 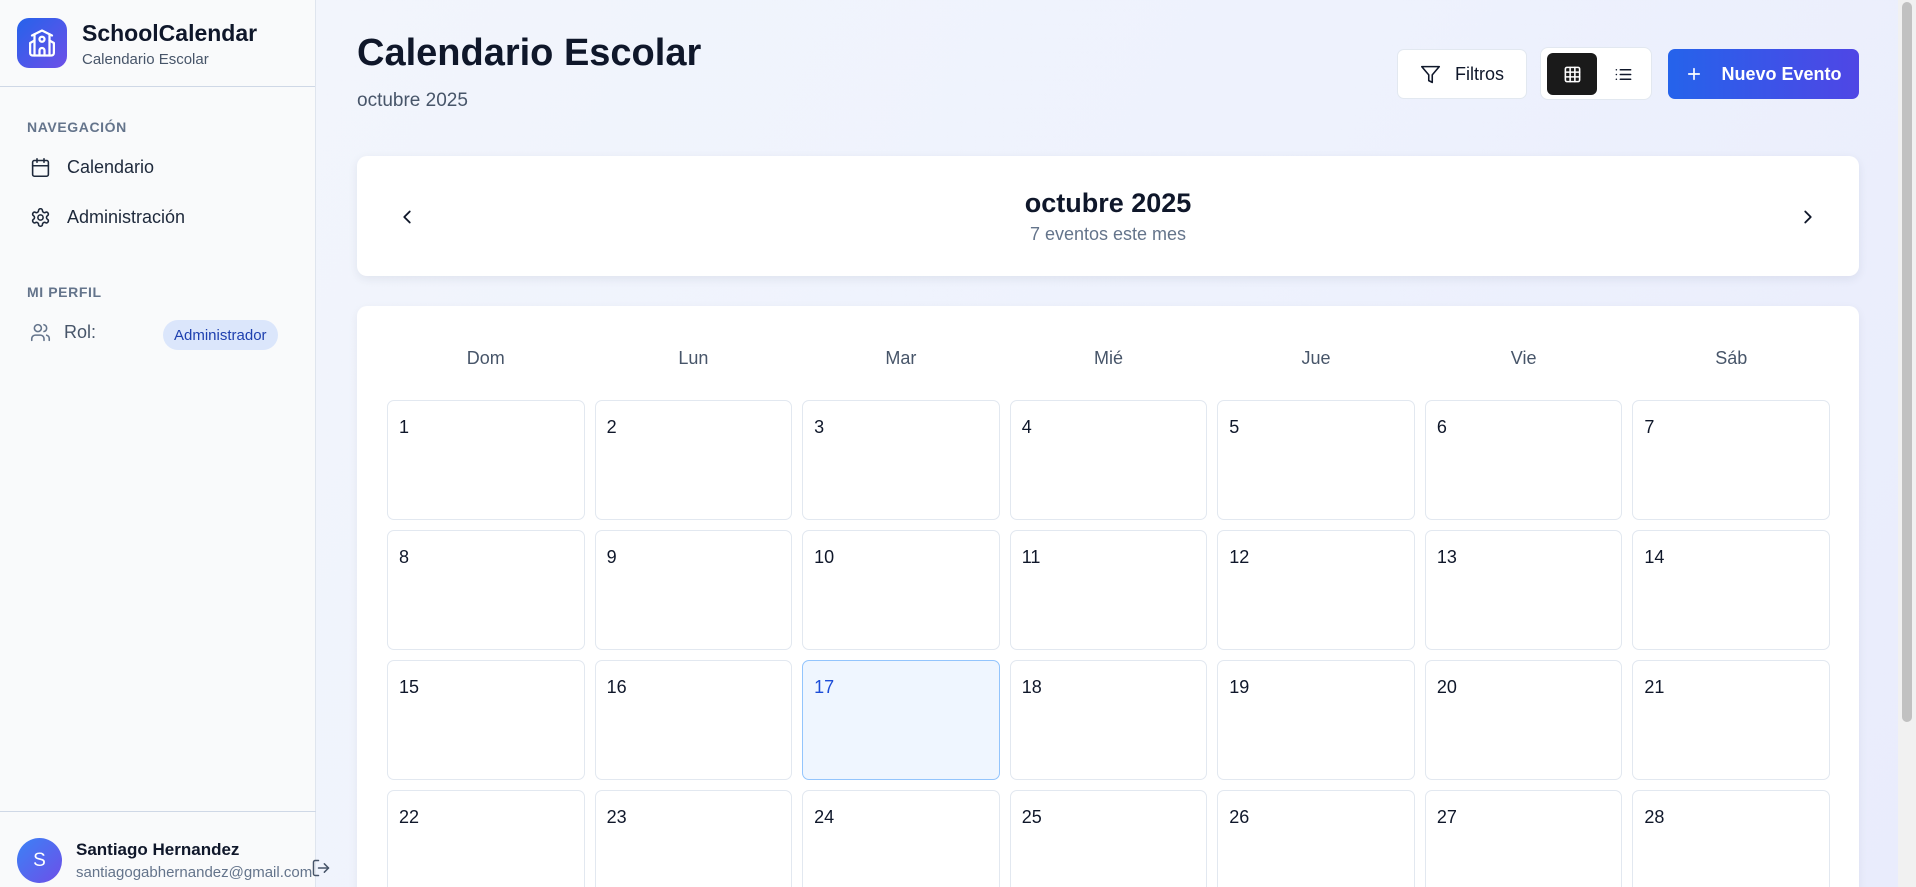 I want to click on scrollbar, so click(x=1907, y=443).